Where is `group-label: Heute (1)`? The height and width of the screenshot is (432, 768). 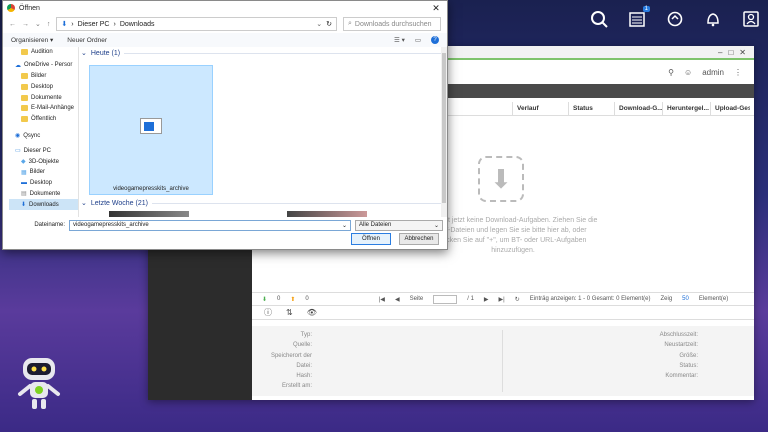 group-label: Heute (1) is located at coordinates (105, 53).